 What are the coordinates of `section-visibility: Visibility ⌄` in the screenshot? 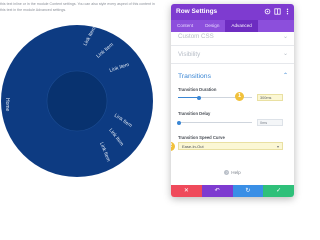 It's located at (232, 55).